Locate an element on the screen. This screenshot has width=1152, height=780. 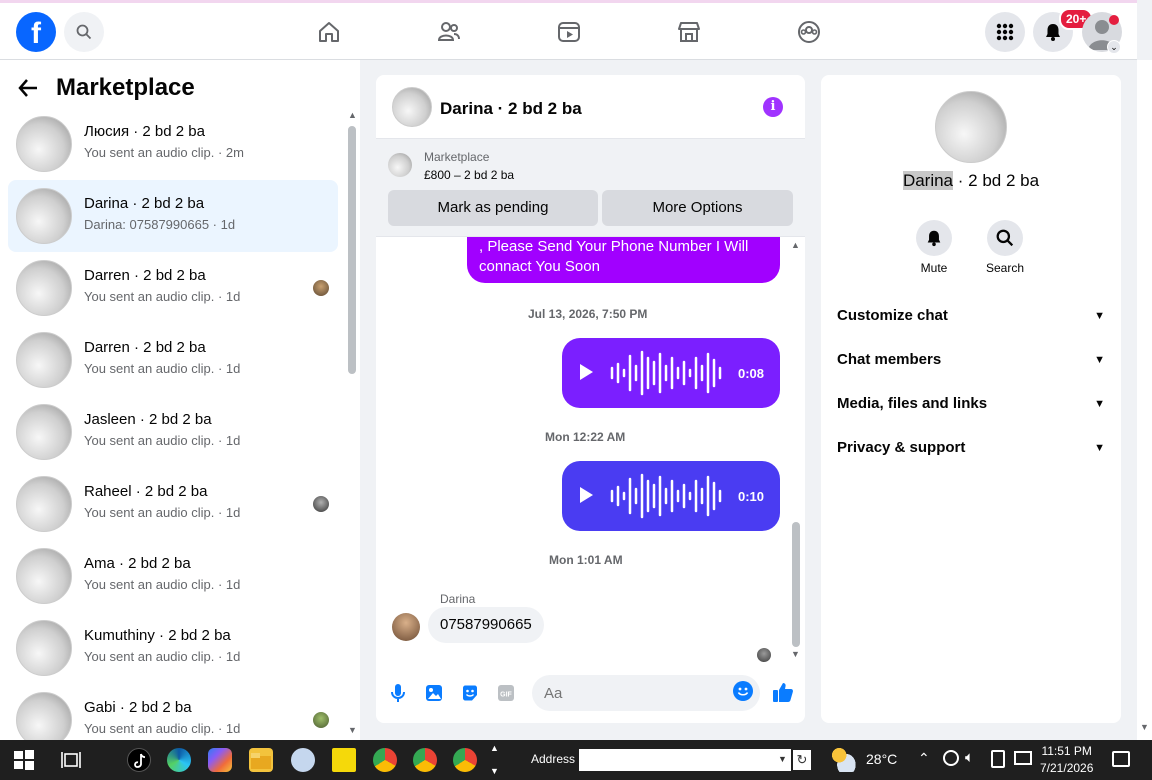
seen-avatar is located at coordinates (321, 720).